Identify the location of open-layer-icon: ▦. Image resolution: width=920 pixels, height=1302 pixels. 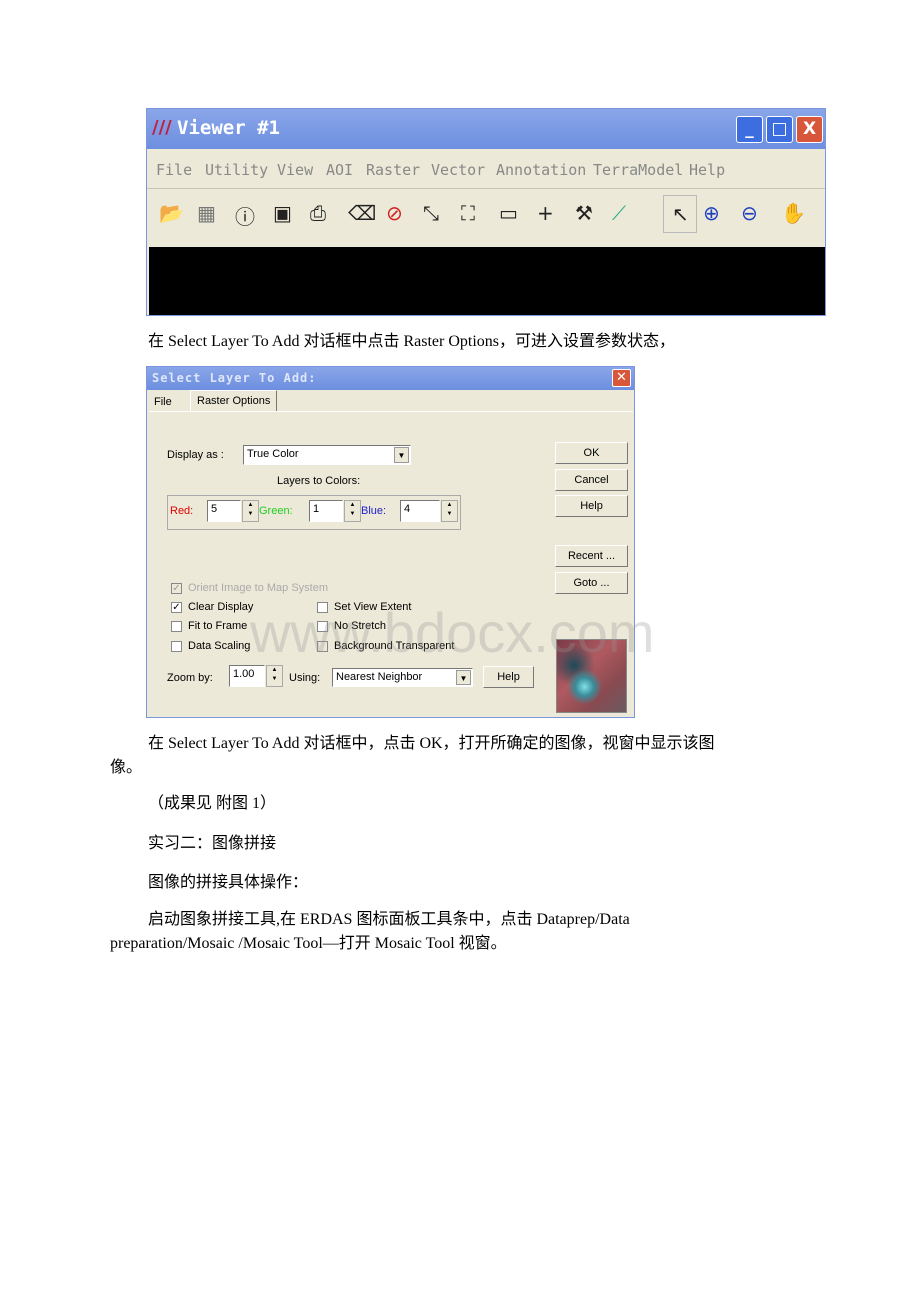
(206, 213).